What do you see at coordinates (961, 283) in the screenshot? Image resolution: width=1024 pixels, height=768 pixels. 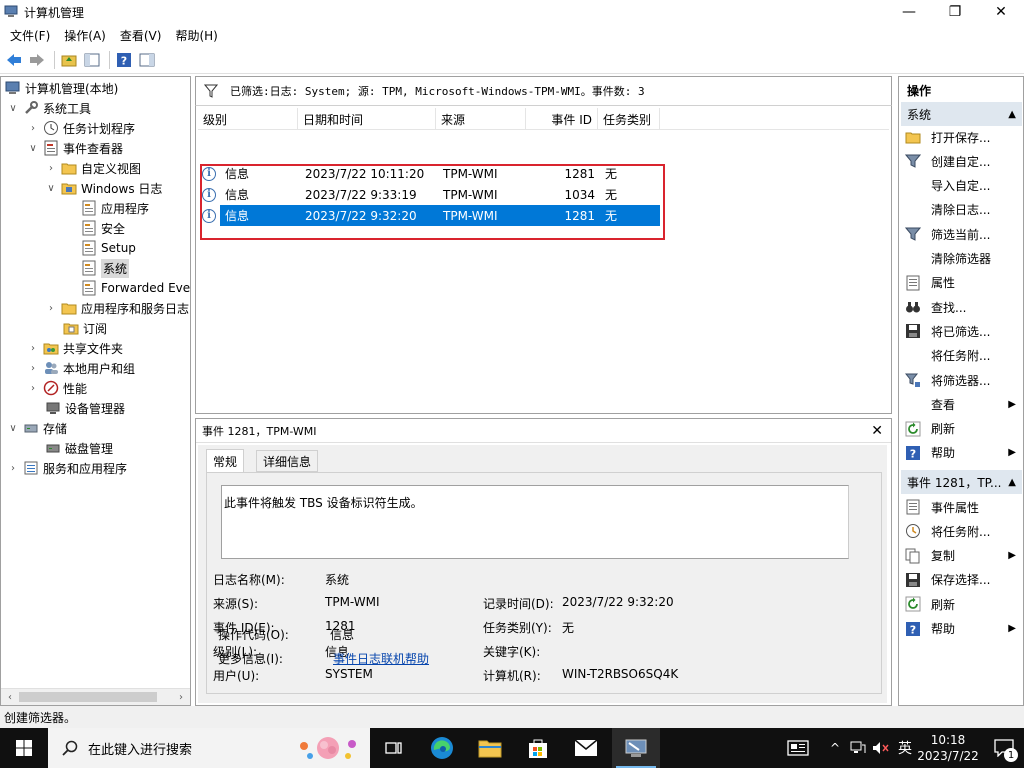 I see `system-action-item: 属性` at bounding box center [961, 283].